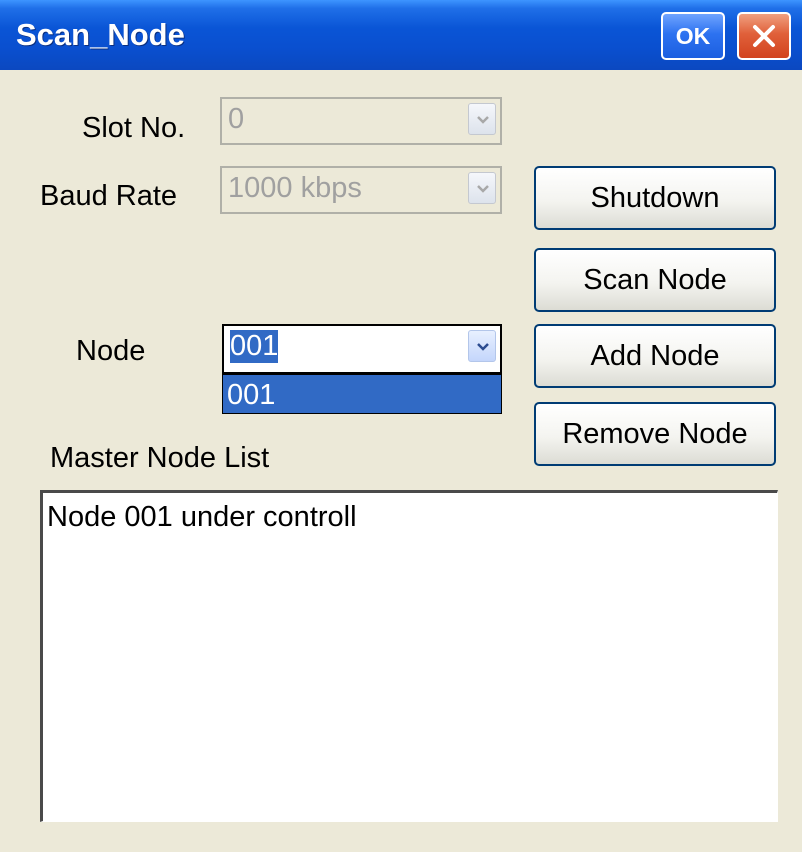 The height and width of the screenshot is (852, 802). Describe the element at coordinates (160, 458) in the screenshot. I see `master-node-list-label: Master Node List` at that location.